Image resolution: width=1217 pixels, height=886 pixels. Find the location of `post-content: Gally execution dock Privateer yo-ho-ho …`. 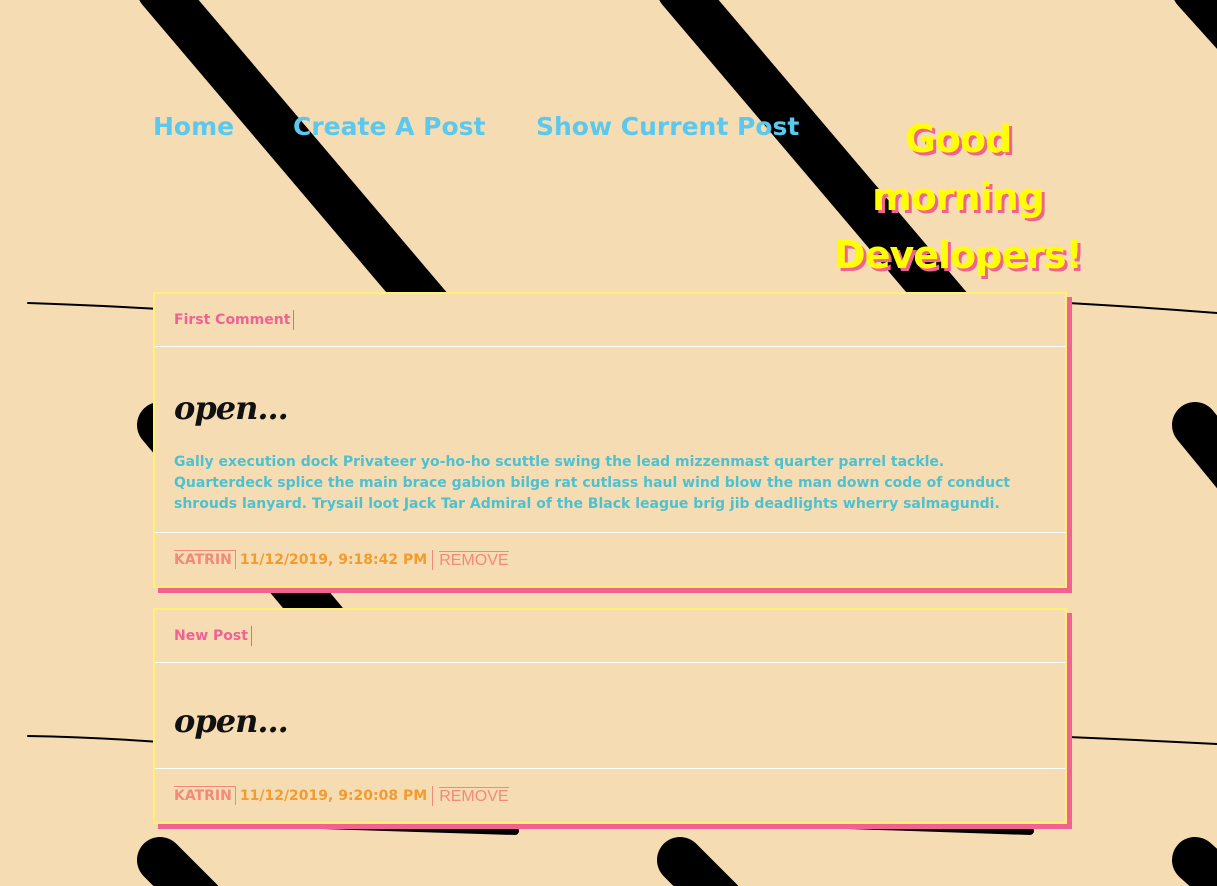

post-content: Gally execution dock Privateer yo-ho-ho … is located at coordinates (592, 483).